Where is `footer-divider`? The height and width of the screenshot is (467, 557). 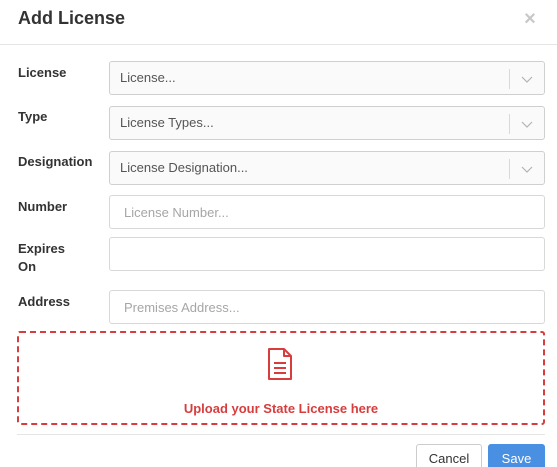 footer-divider is located at coordinates (281, 434).